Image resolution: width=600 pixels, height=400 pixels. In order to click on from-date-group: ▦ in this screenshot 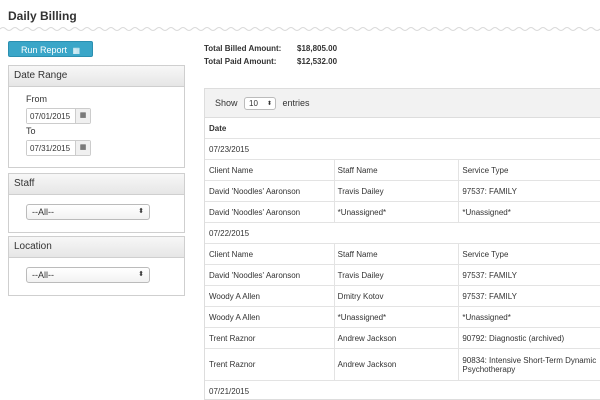, I will do `click(58, 116)`.